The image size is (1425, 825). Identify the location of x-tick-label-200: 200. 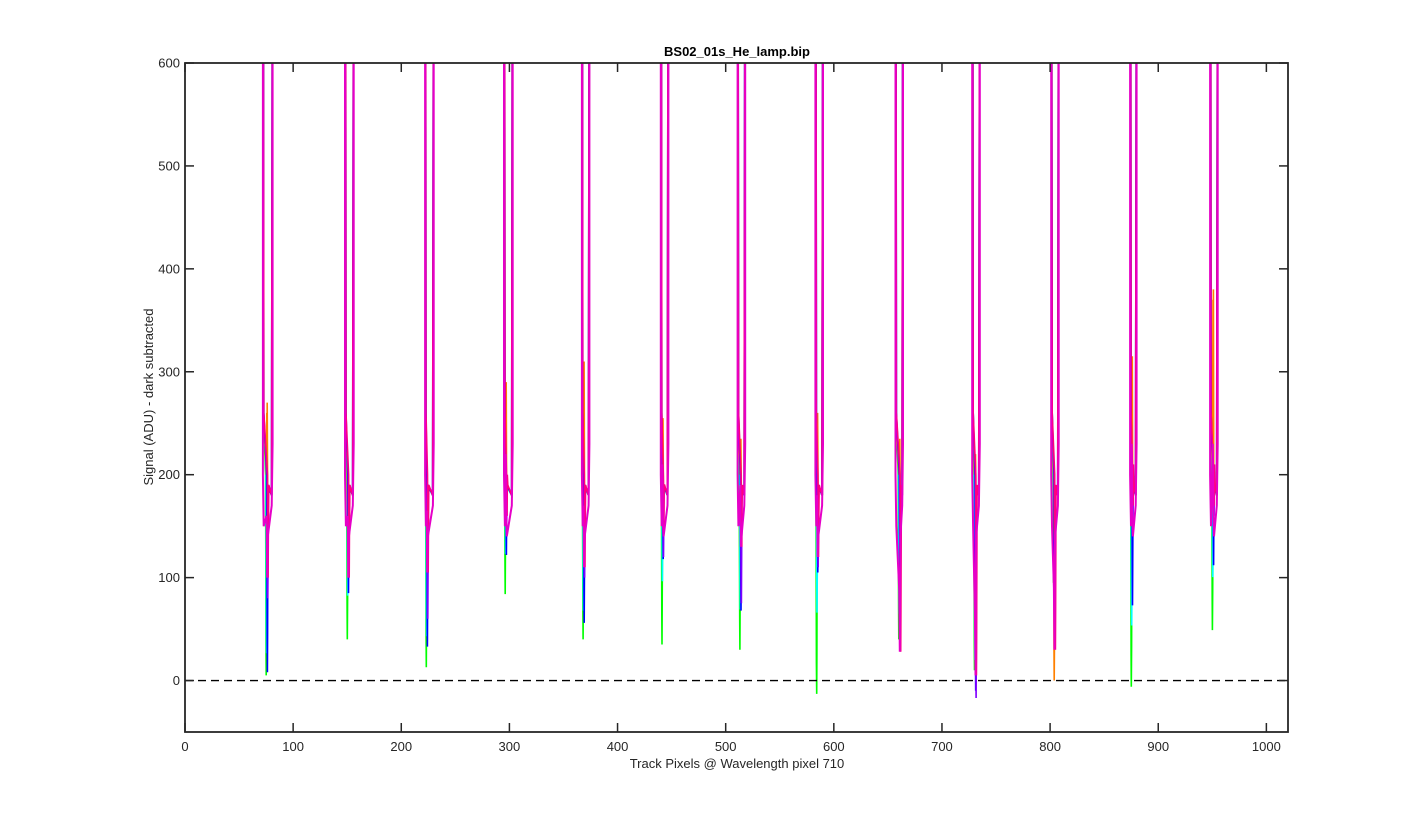
(401, 746).